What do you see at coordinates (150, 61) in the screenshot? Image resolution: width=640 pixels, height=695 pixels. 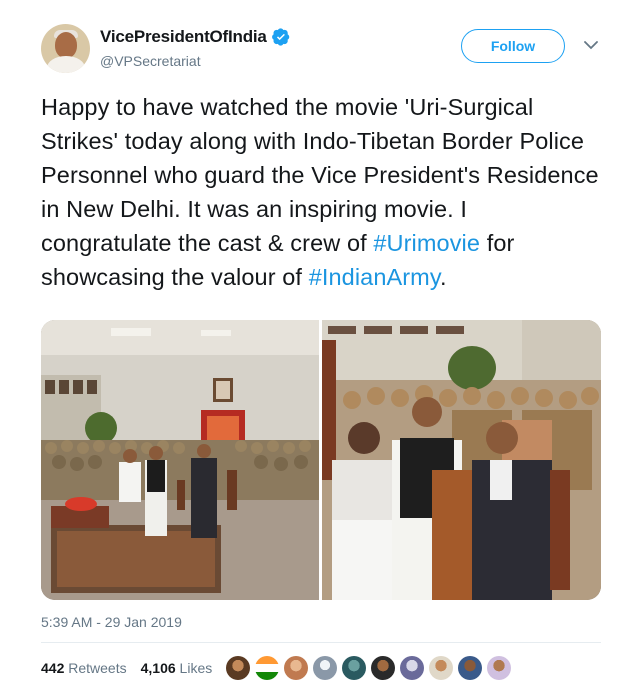 I see `author-handle: @VPSecretariat` at bounding box center [150, 61].